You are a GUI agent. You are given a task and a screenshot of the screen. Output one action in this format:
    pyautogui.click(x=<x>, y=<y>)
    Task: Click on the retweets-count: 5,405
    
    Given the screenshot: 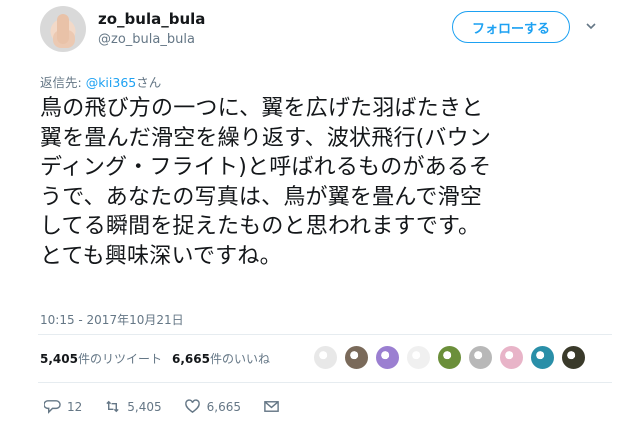 What is the action you would take?
    pyautogui.click(x=59, y=359)
    